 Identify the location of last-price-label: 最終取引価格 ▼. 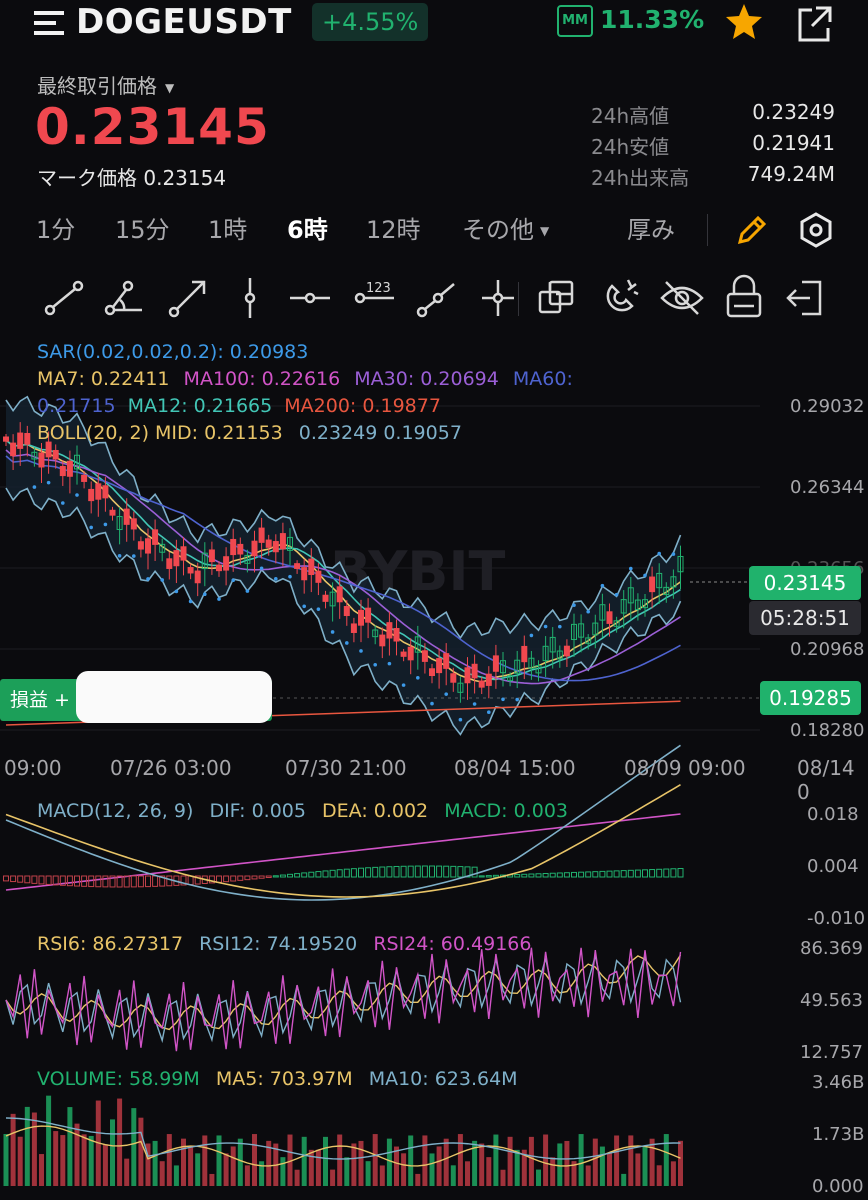
(105, 84).